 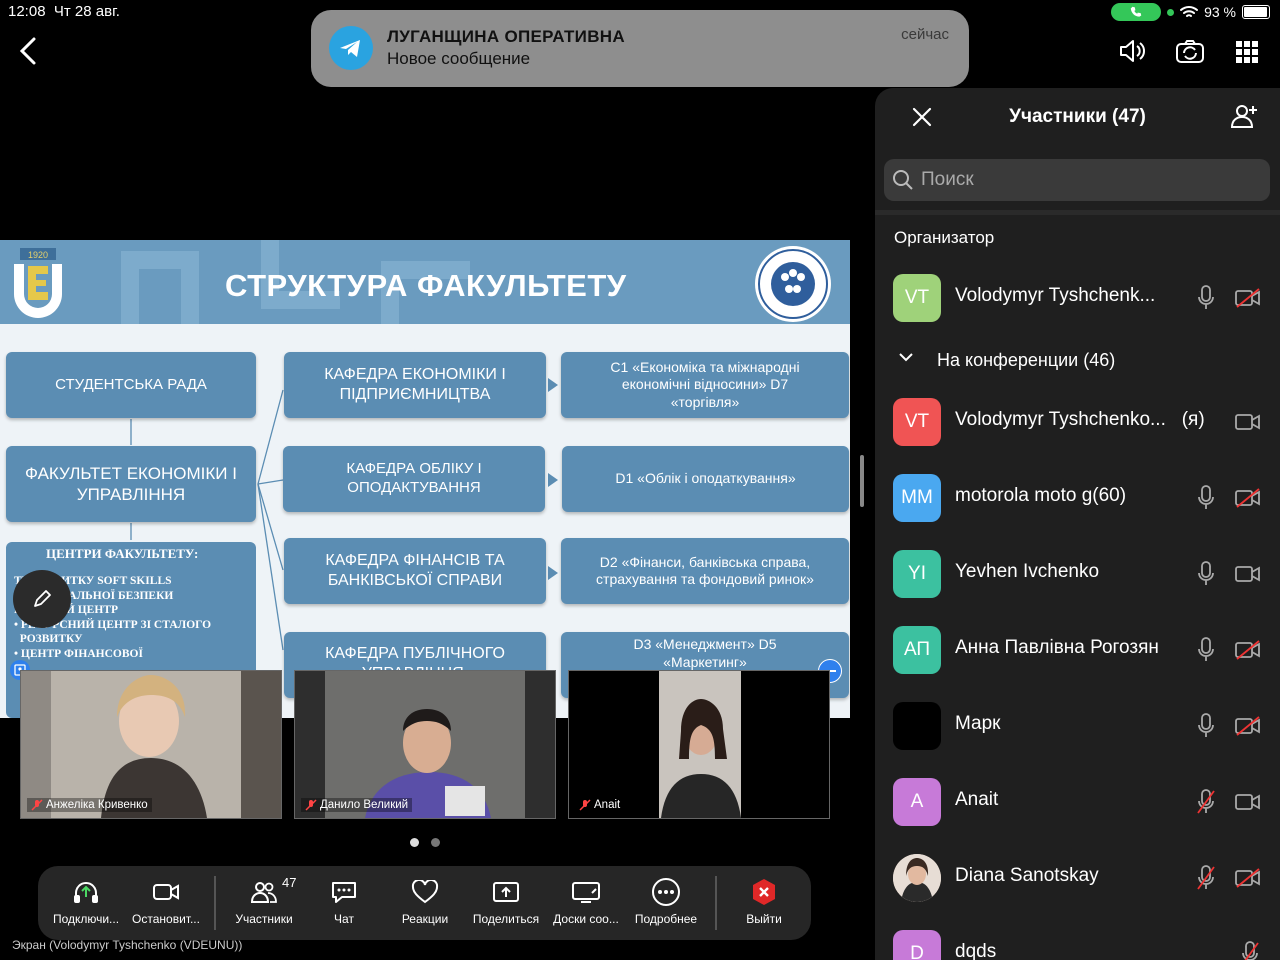 I want to click on back-chevron-icon, so click(x=29, y=53).